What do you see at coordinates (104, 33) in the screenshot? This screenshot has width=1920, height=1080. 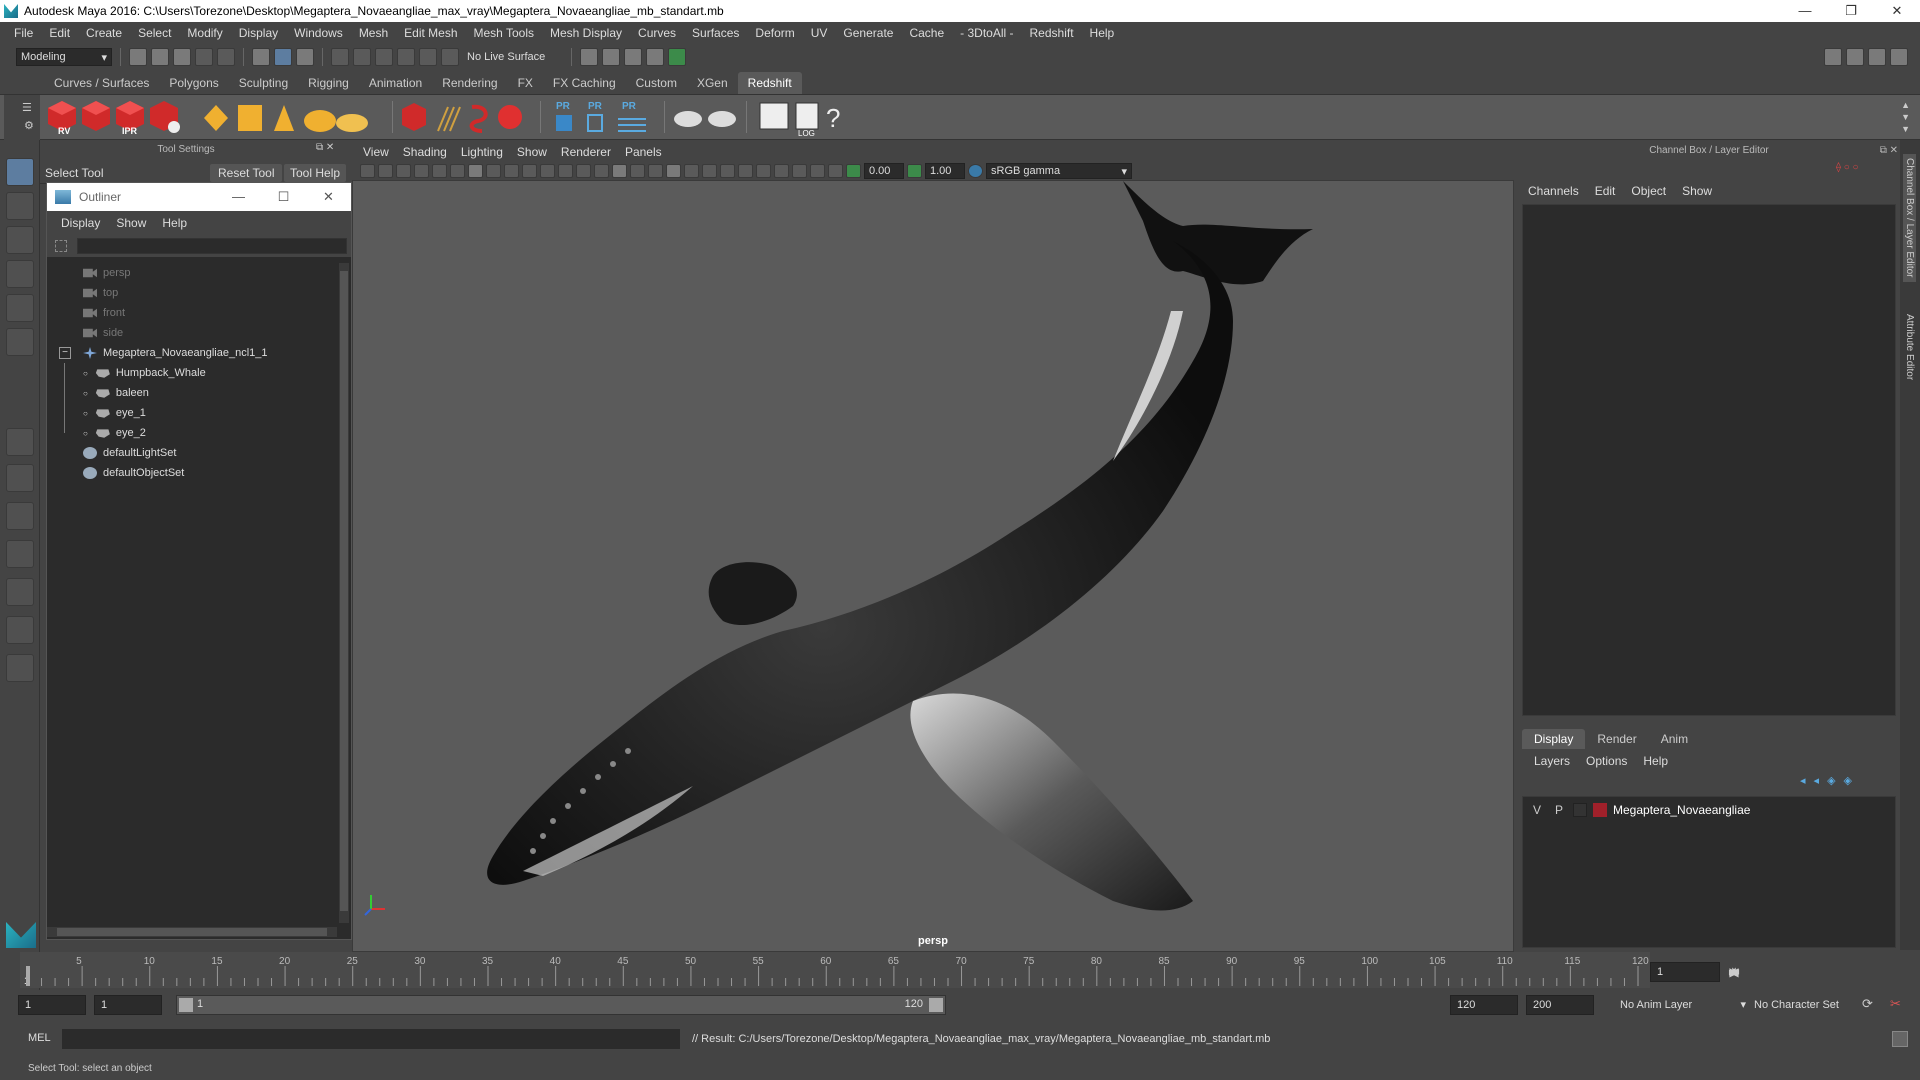 I see `menu-create: Create` at bounding box center [104, 33].